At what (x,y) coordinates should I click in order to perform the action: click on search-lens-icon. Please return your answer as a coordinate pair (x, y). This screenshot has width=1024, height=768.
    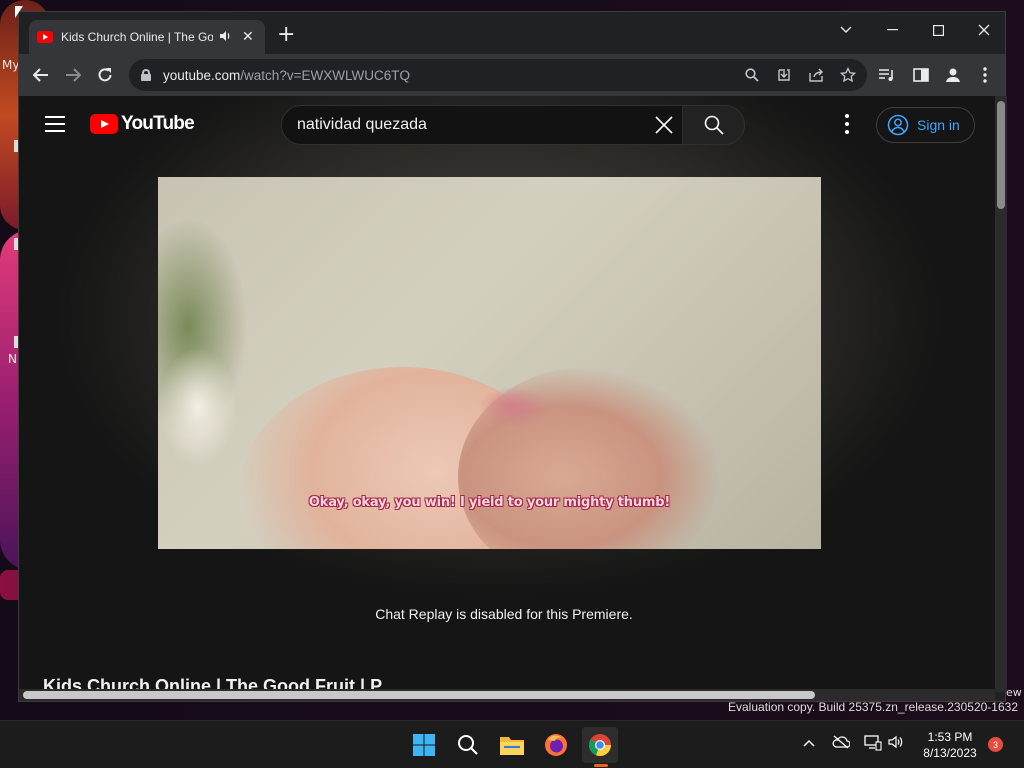
    Looking at the image, I should click on (752, 75).